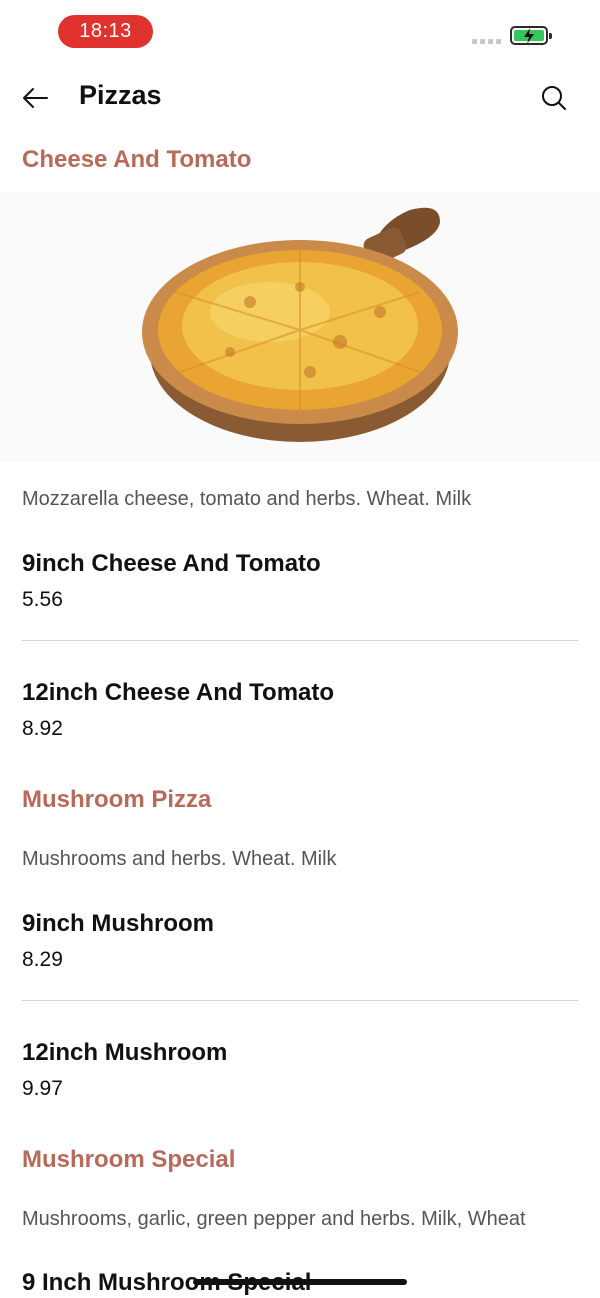  What do you see at coordinates (171, 581) in the screenshot?
I see `menu-item: 9inch Cheese And Tomato 5.56` at bounding box center [171, 581].